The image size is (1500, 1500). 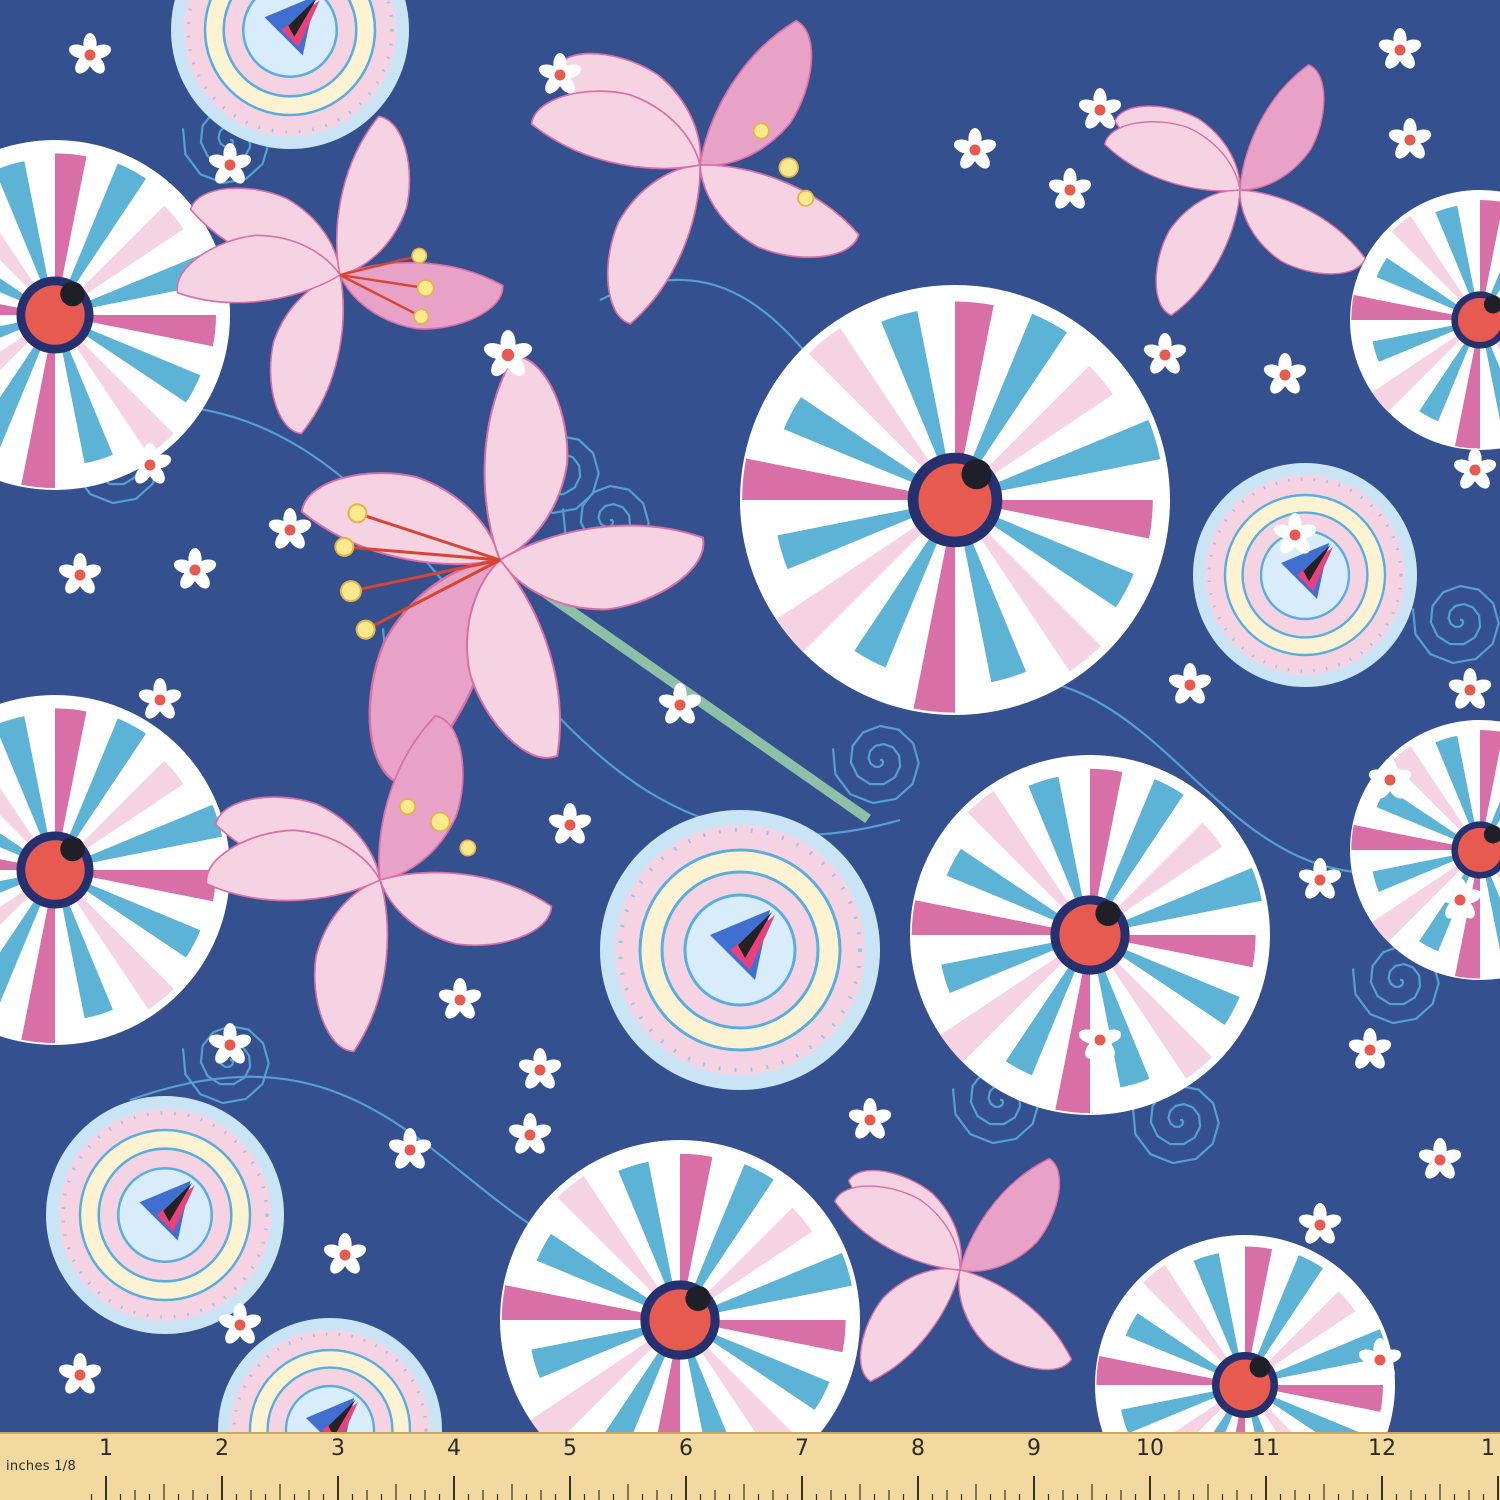 What do you see at coordinates (1034, 1448) in the screenshot?
I see `ruler-number: 9` at bounding box center [1034, 1448].